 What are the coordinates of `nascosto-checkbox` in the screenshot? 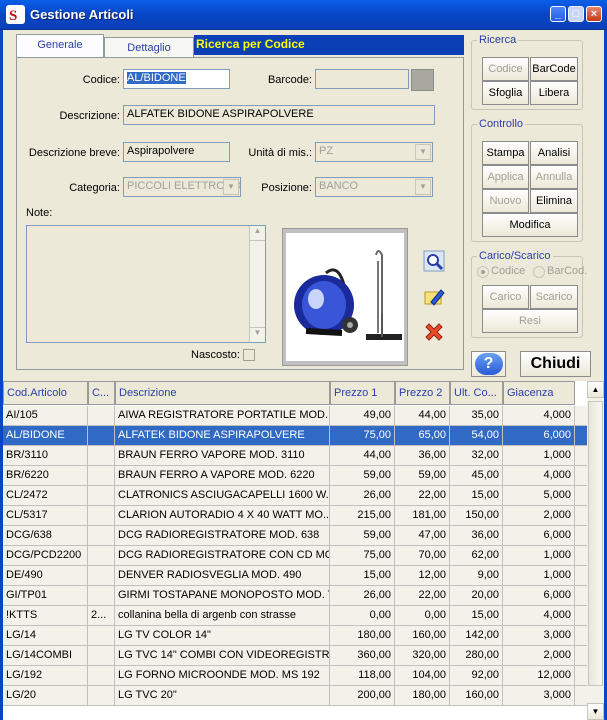 It's located at (249, 355).